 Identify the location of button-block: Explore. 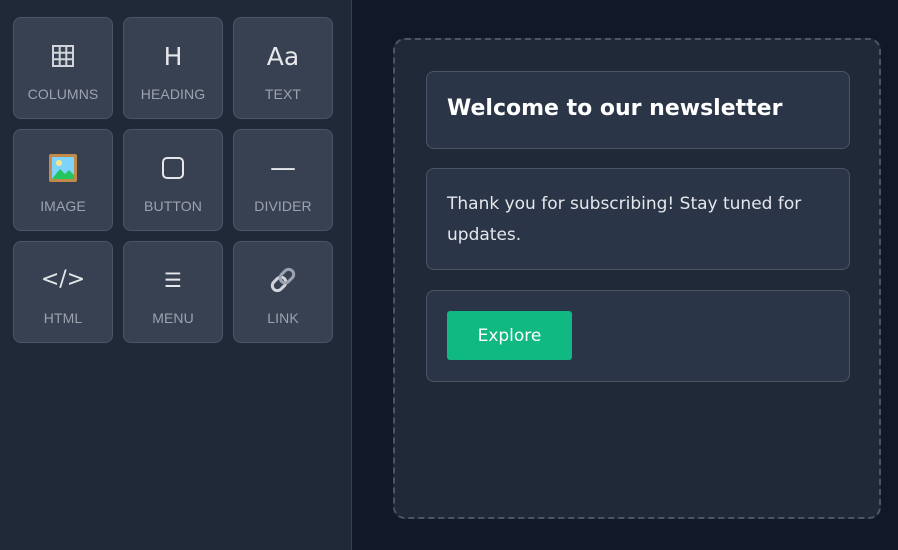
(638, 336).